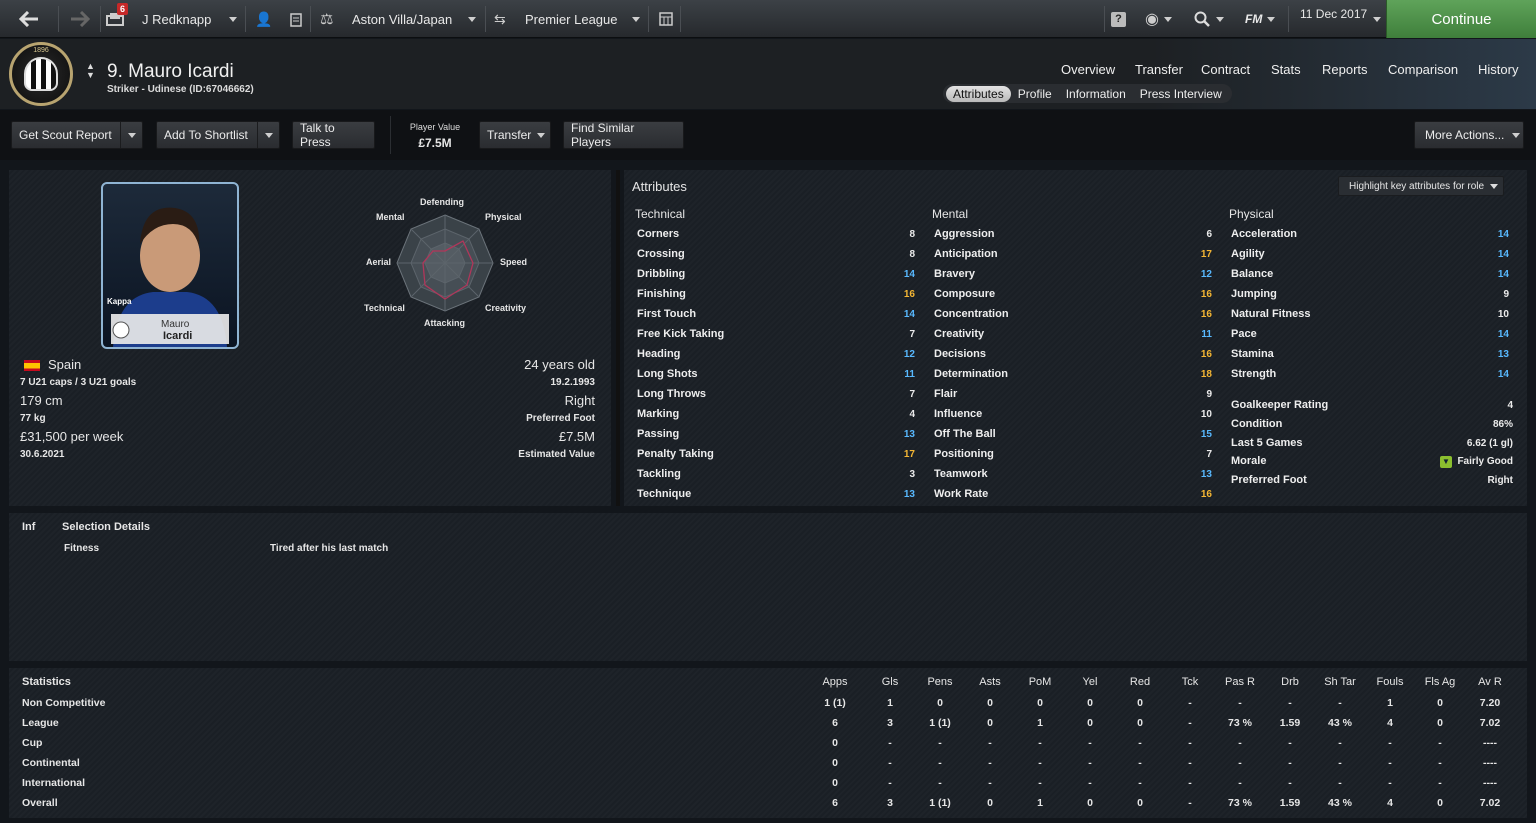 The height and width of the screenshot is (823, 1536). Describe the element at coordinates (435, 143) in the screenshot. I see `player-value: £7.5M` at that location.